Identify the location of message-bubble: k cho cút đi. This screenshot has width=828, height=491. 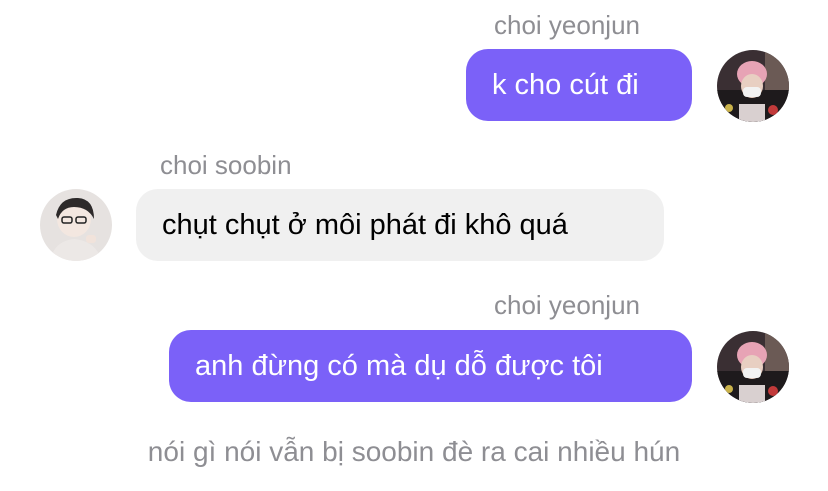
(579, 85).